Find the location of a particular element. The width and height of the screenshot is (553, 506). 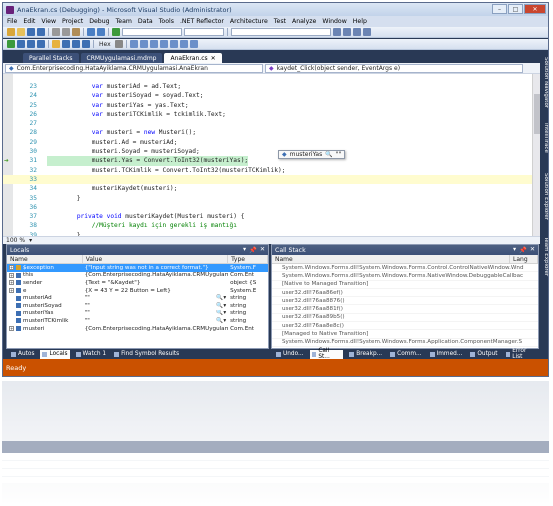

find-combo is located at coordinates (281, 32).